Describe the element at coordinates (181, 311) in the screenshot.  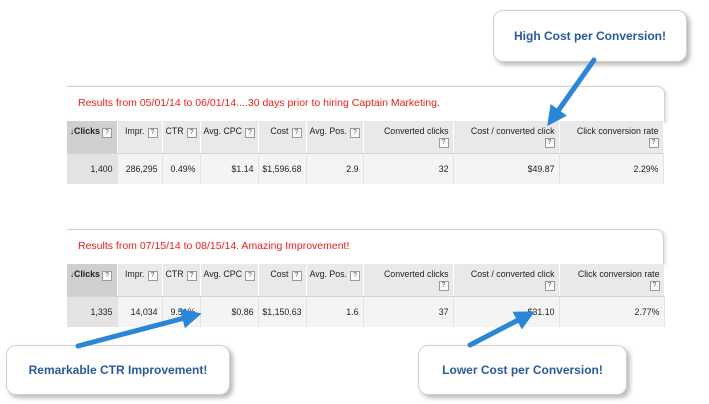
I see `cell-ctr: 9.51%` at that location.